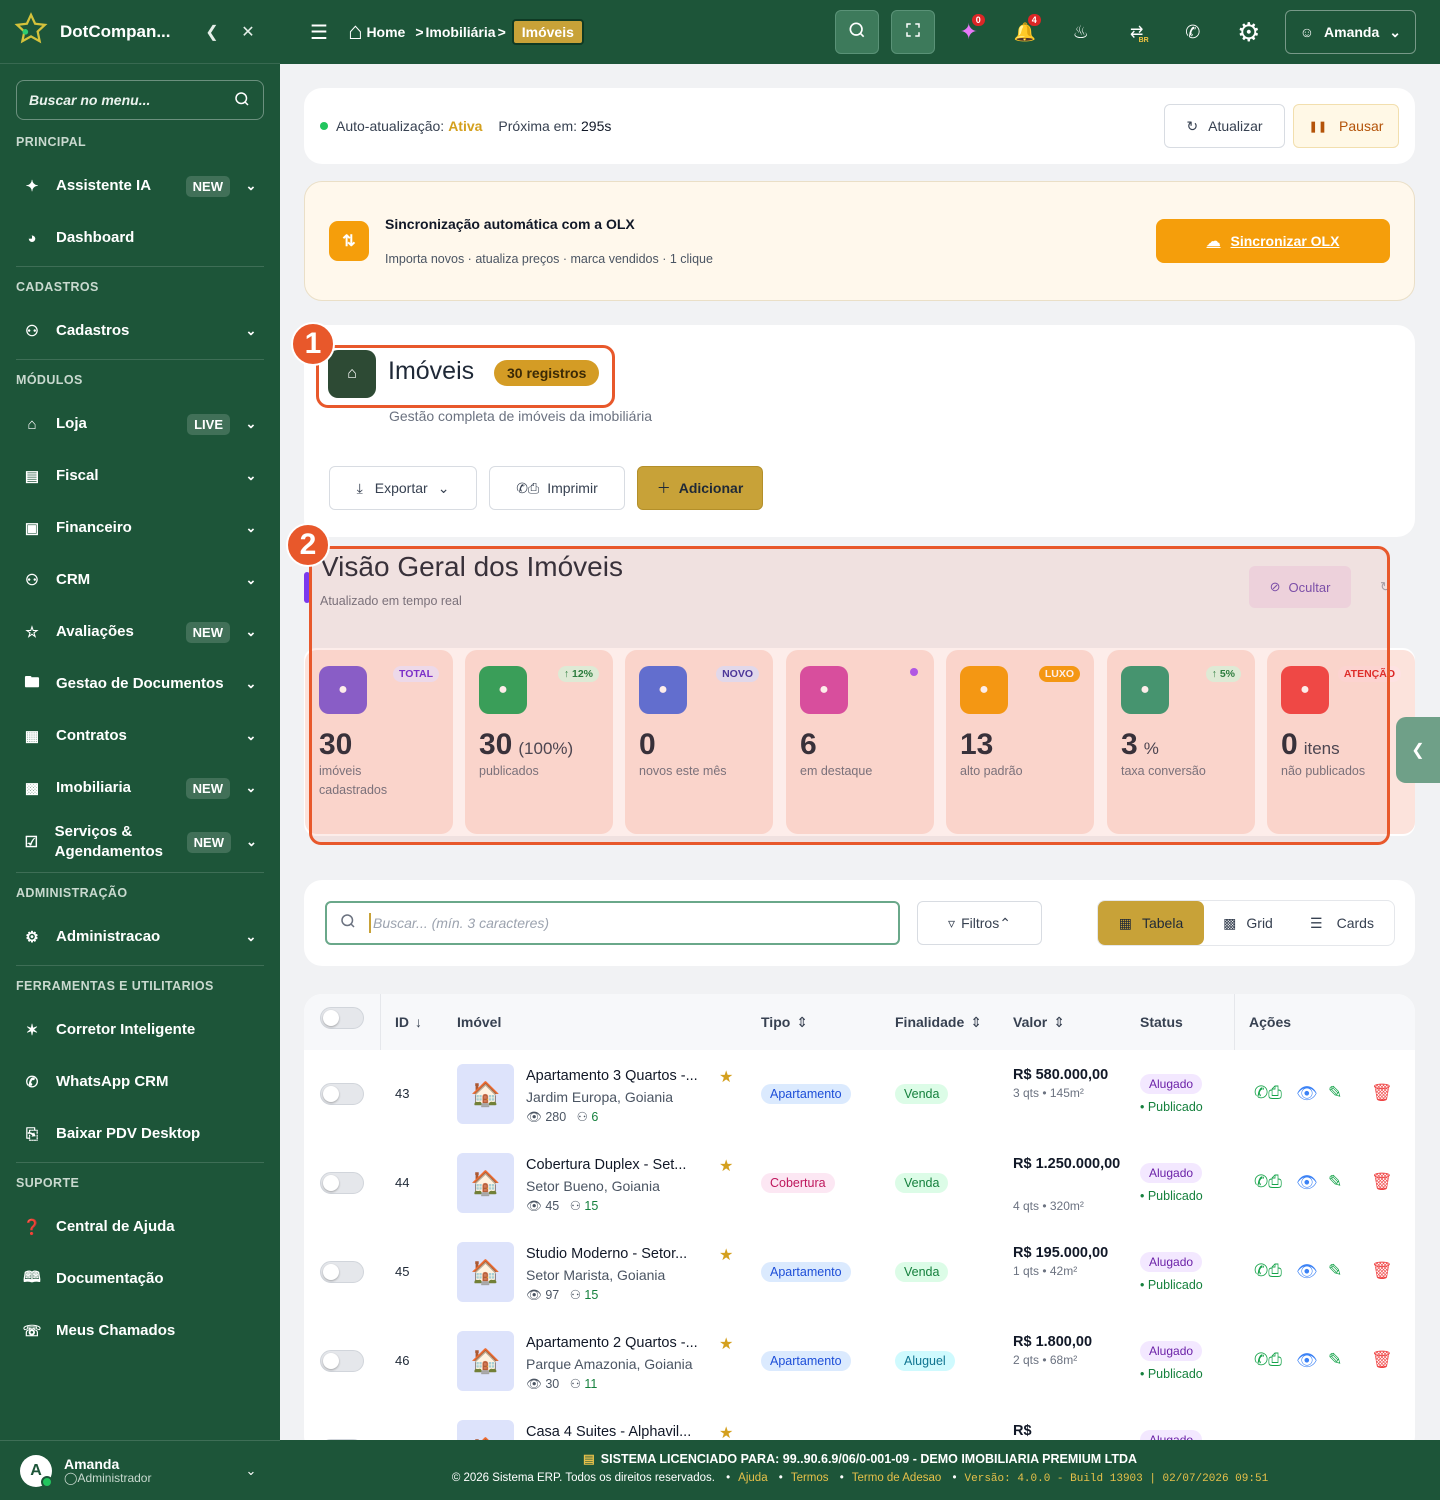 The image size is (1440, 1500). I want to click on sort-icon: ⇕, so click(976, 1021).